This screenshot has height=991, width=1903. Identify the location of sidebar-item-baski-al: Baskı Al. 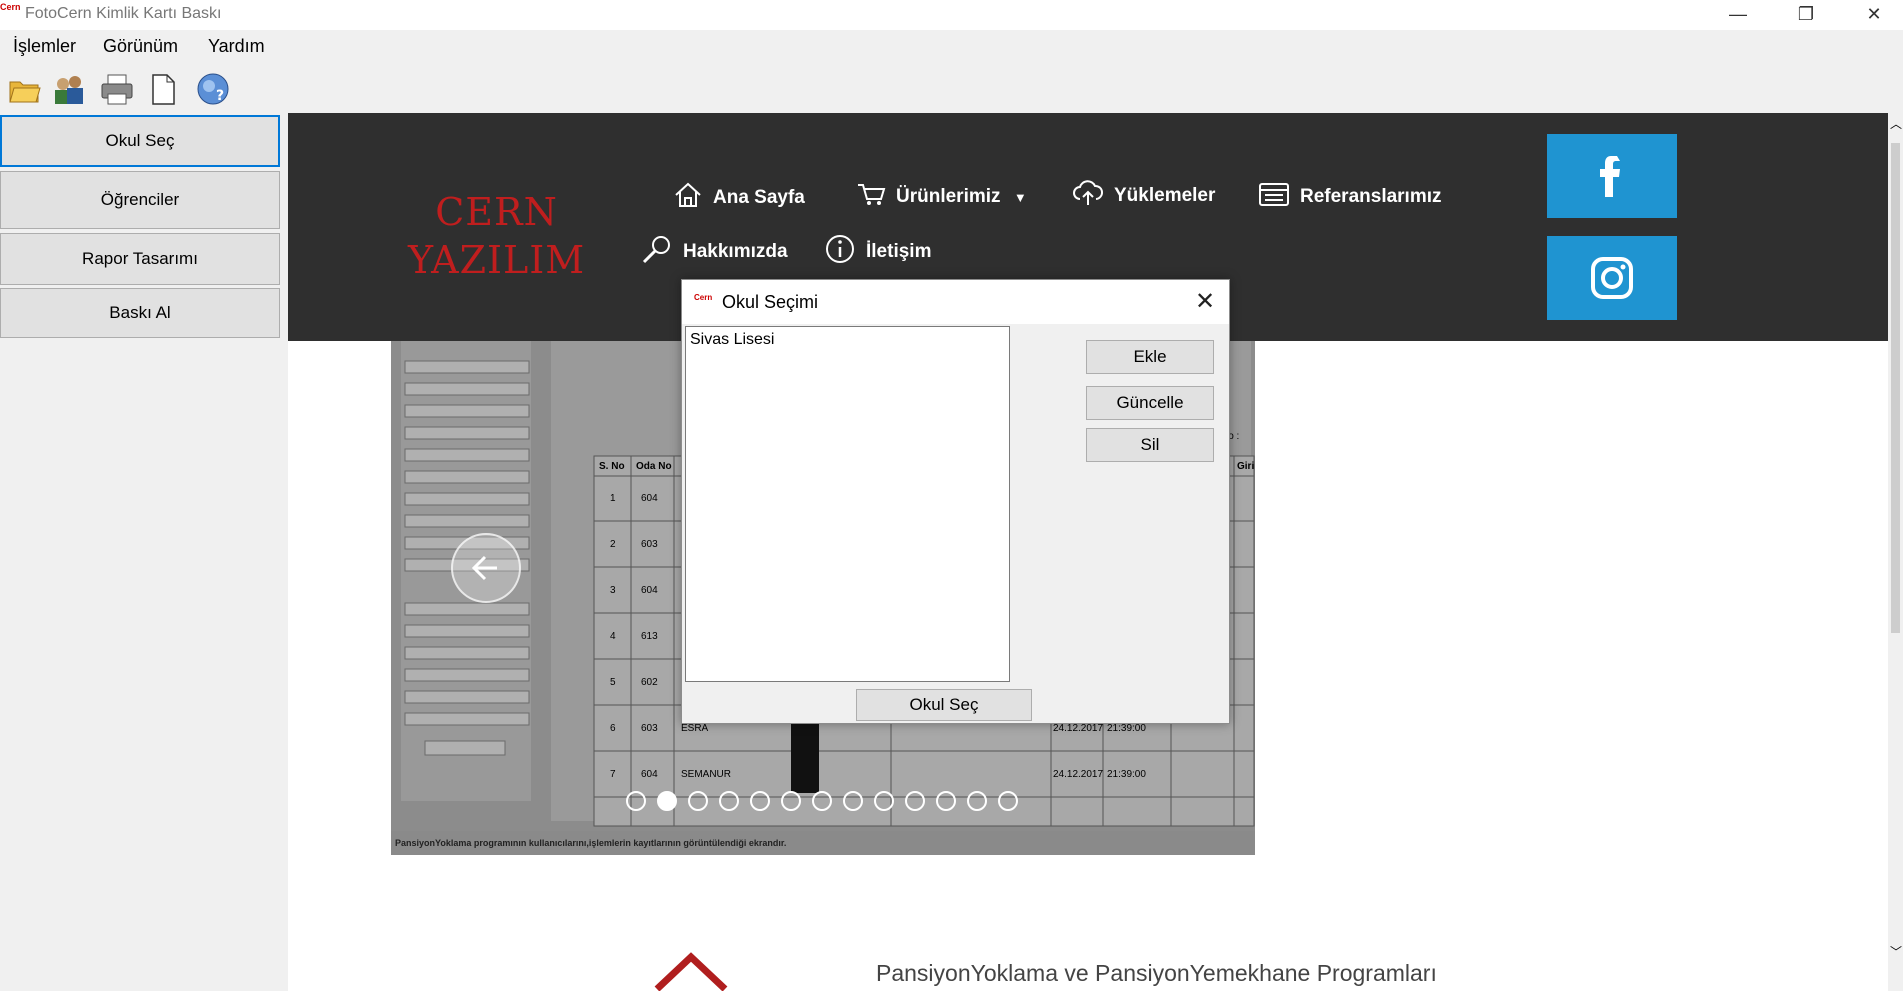
(140, 313).